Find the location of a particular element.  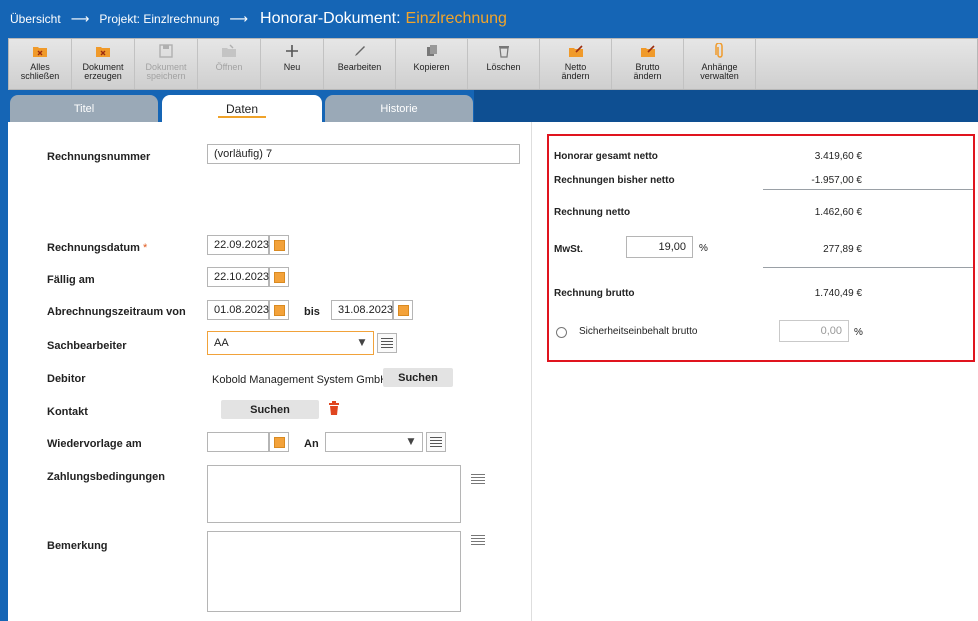

change-net-button: Netto ändern is located at coordinates (576, 64).